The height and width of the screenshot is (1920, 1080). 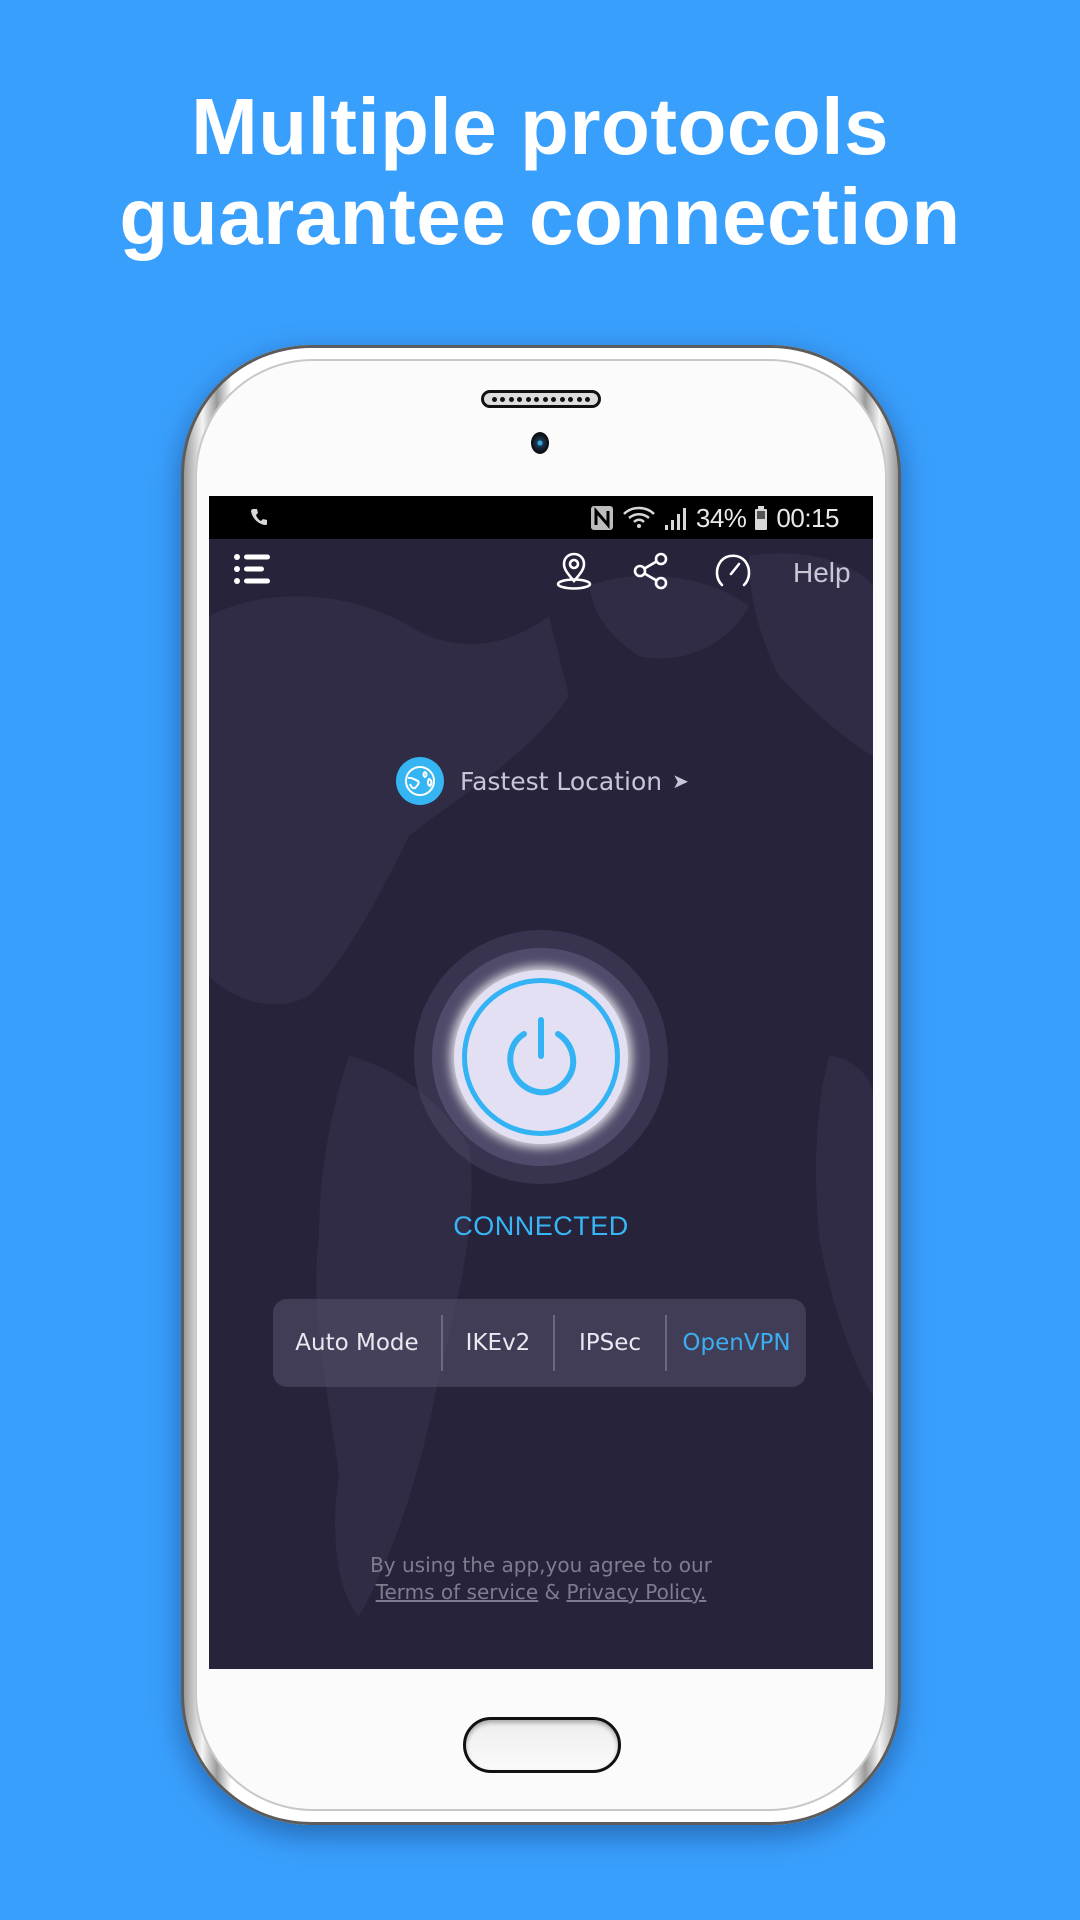 I want to click on connect-button-area, so click(x=541, y=1057).